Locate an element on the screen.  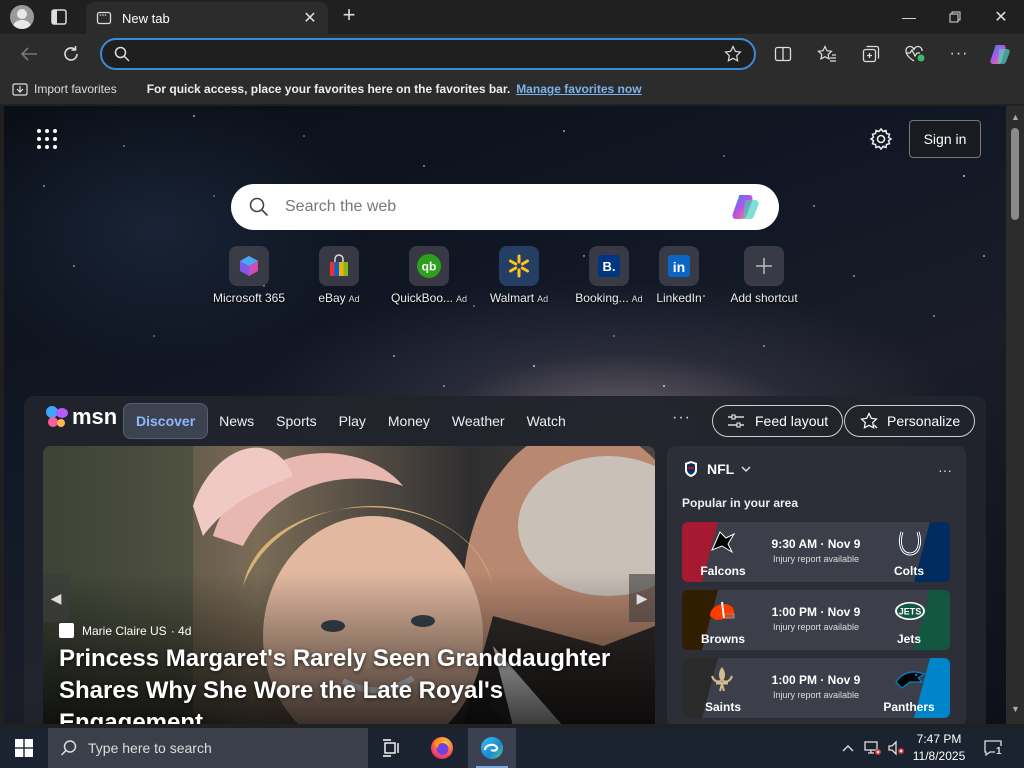
task-view-icon is located at coordinates (391, 748).